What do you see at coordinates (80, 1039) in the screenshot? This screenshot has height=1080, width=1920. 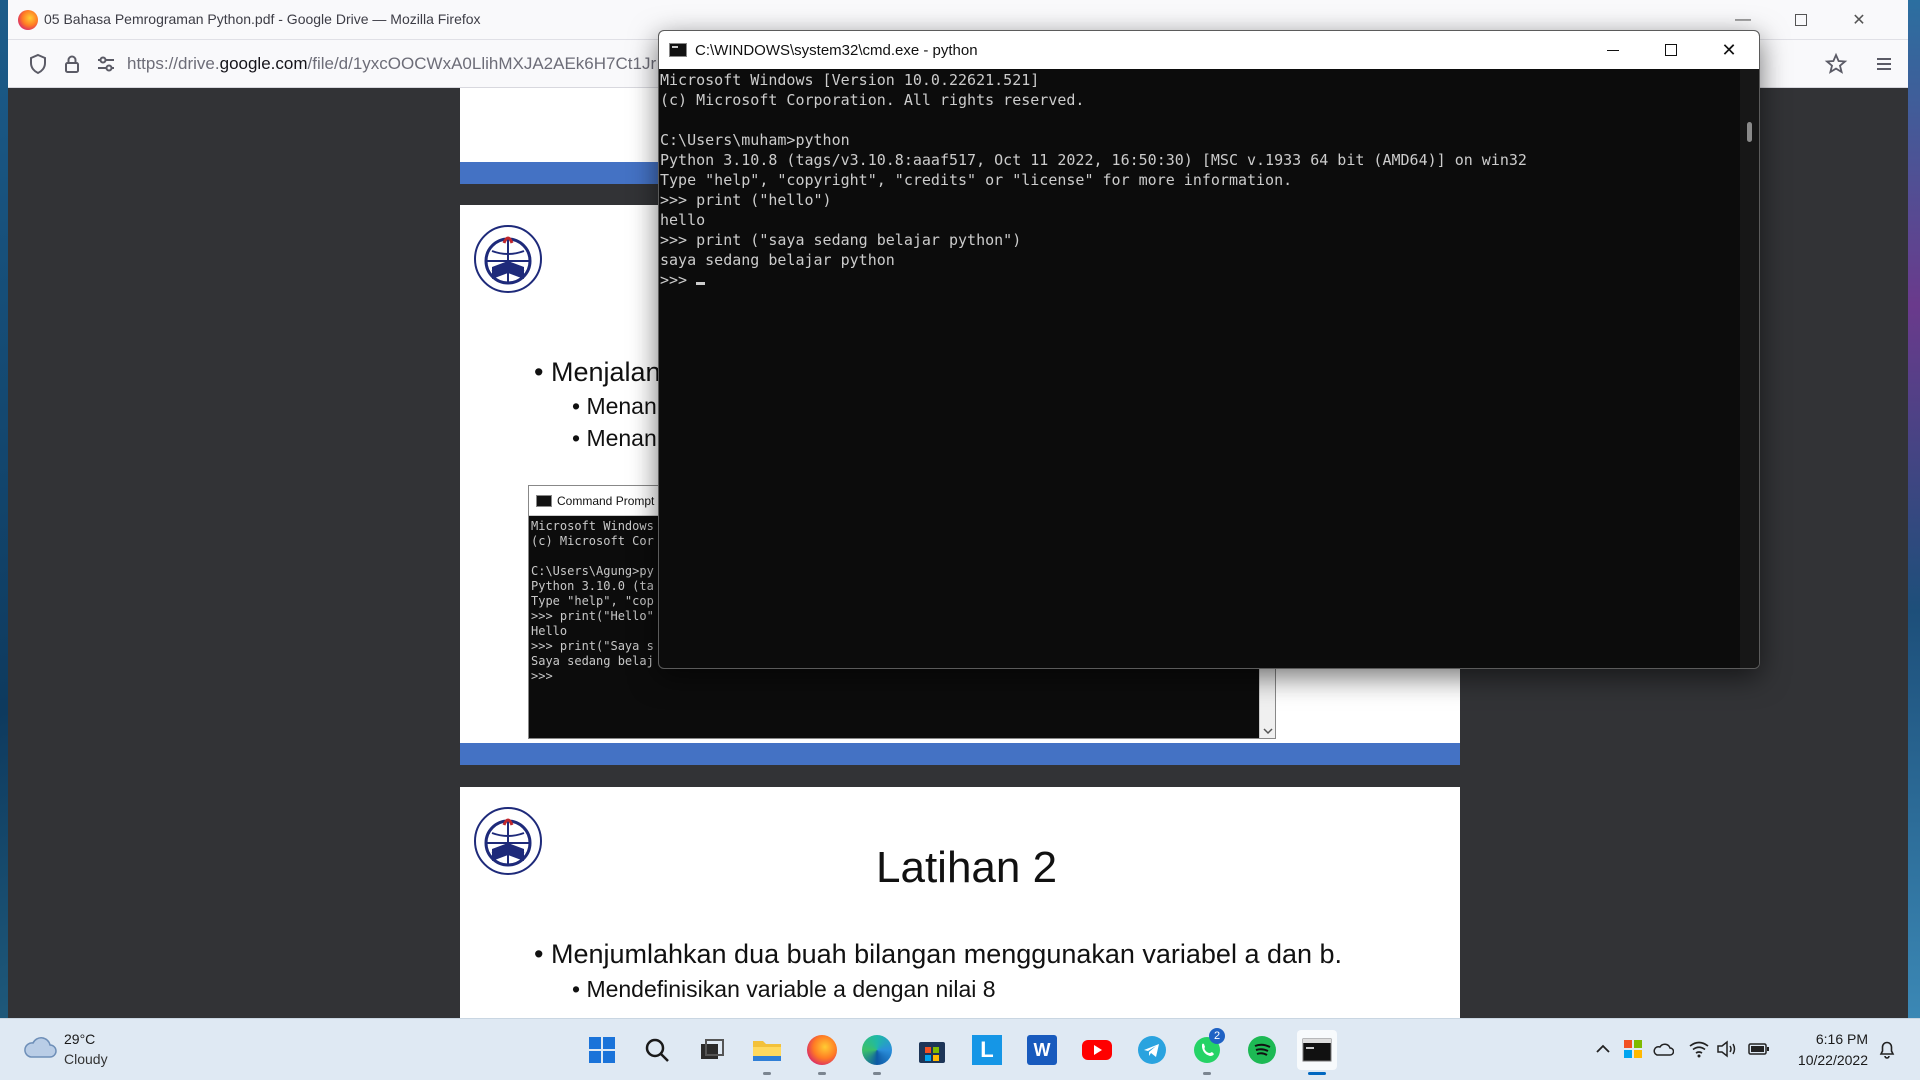 I see `weather-temperature: 29°C` at bounding box center [80, 1039].